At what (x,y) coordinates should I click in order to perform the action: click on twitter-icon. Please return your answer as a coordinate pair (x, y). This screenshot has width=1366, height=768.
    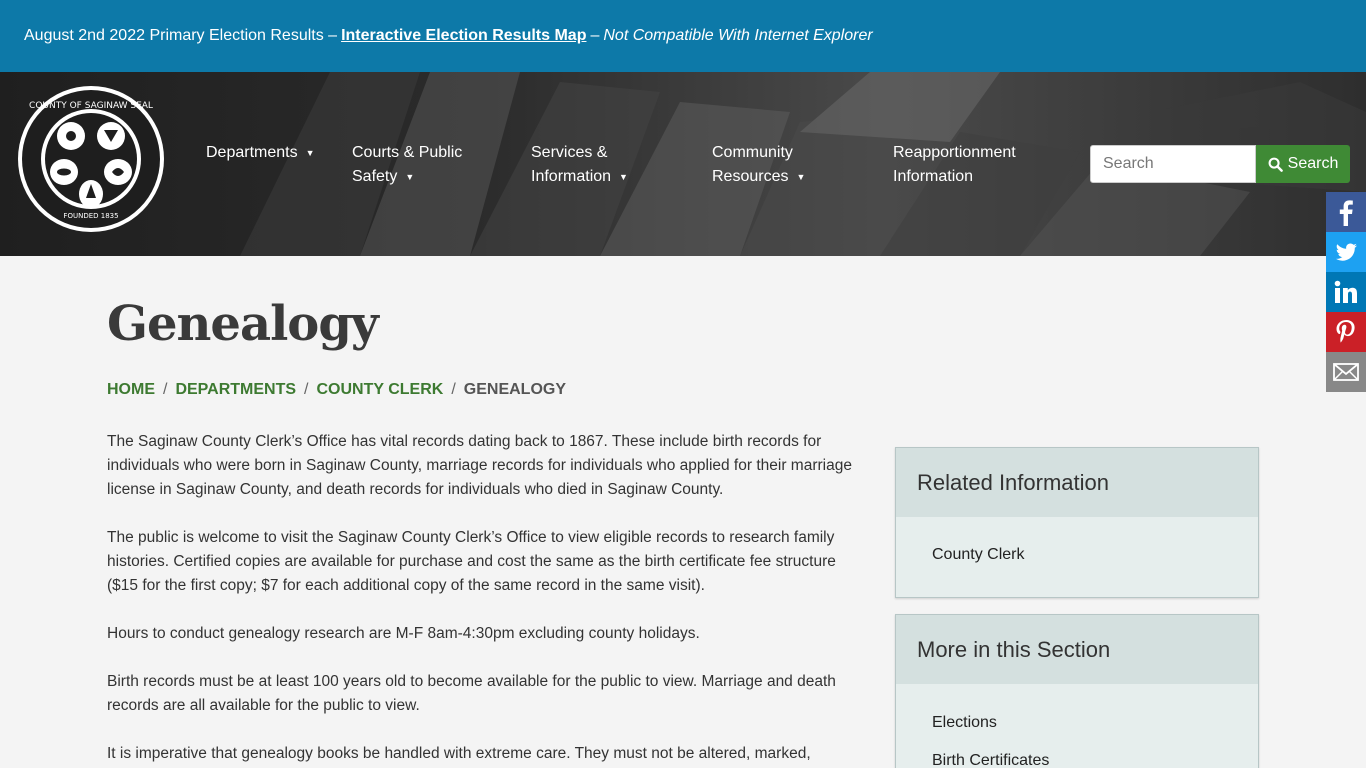
    Looking at the image, I should click on (1346, 252).